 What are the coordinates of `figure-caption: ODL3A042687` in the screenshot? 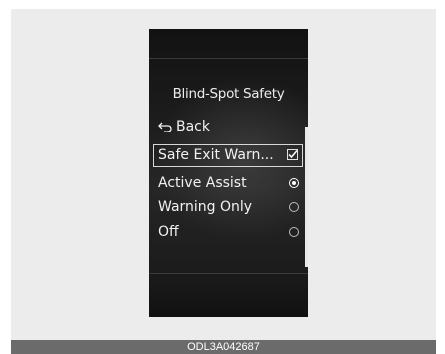 It's located at (223, 347).